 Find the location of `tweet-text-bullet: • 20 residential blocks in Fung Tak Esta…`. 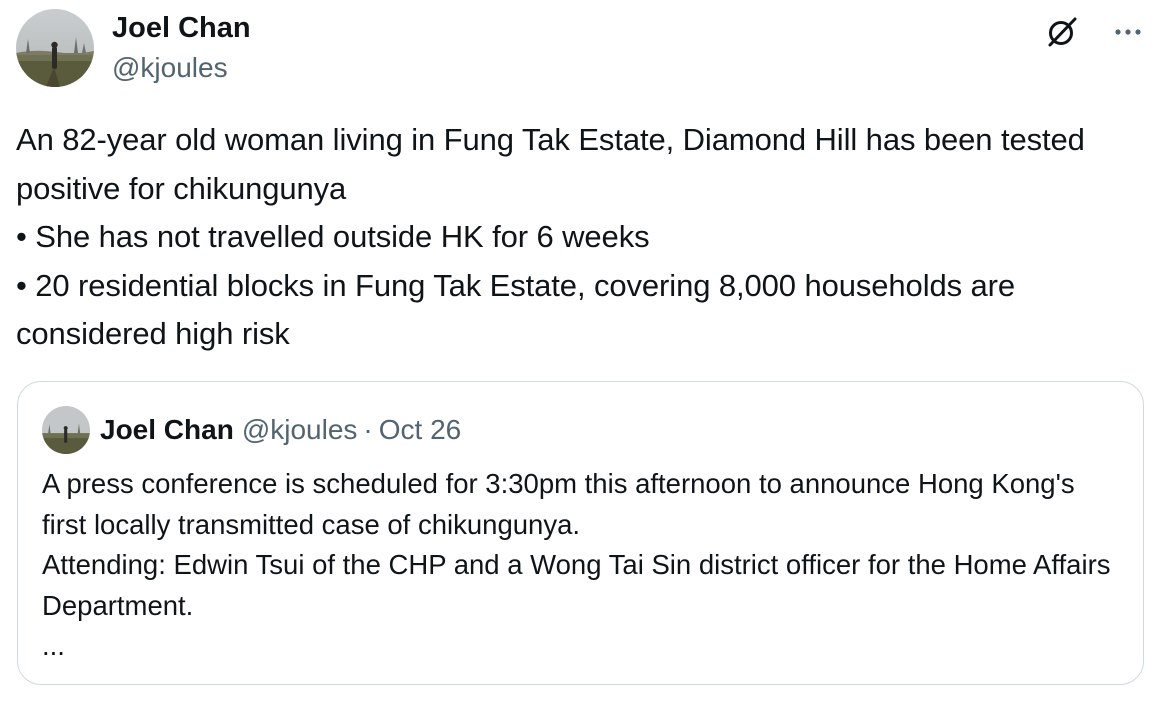

tweet-text-bullet: • 20 residential blocks in Fung Tak Esta… is located at coordinates (516, 309).